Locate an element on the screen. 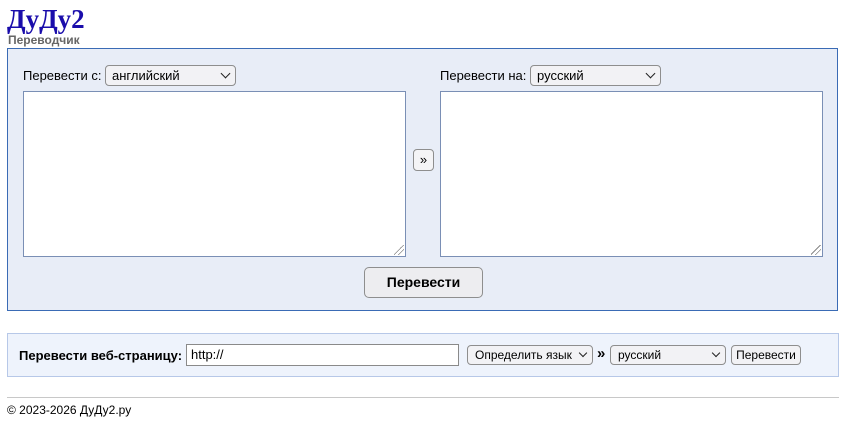  page-subtitle: Переводчик is located at coordinates (44, 40).